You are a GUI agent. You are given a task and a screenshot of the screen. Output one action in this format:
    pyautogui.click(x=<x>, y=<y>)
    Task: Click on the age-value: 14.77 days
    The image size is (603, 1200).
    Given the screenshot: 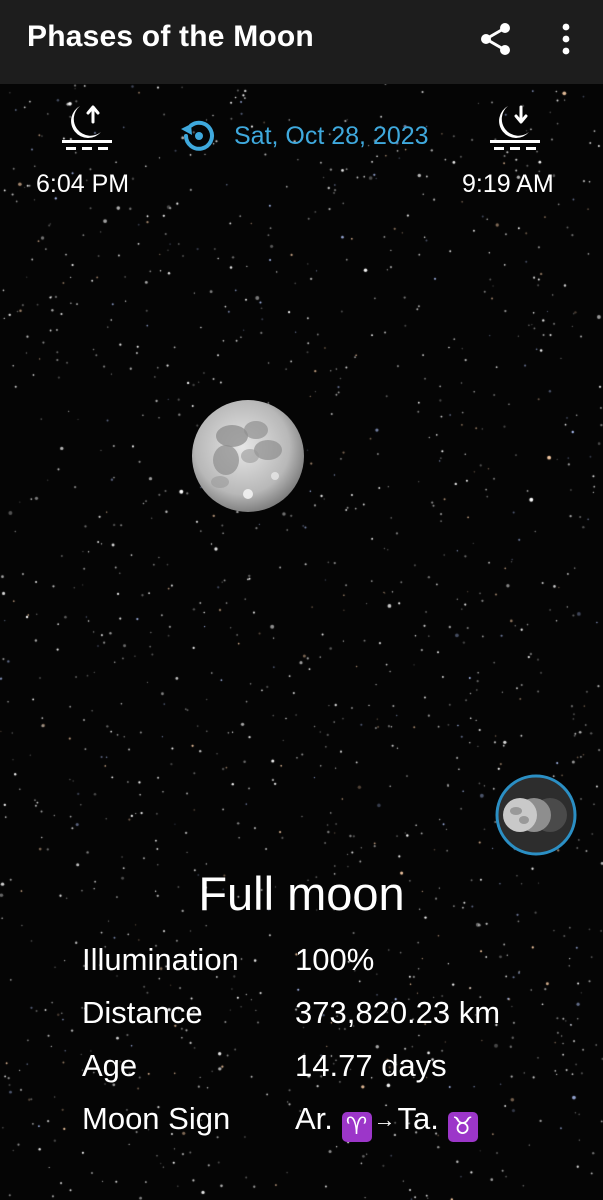 What is the action you would take?
    pyautogui.click(x=371, y=1065)
    